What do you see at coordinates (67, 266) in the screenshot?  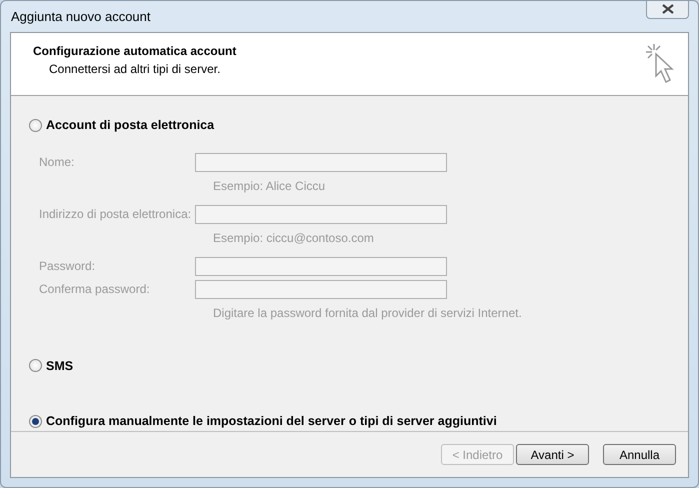 I see `field-label: Password:` at bounding box center [67, 266].